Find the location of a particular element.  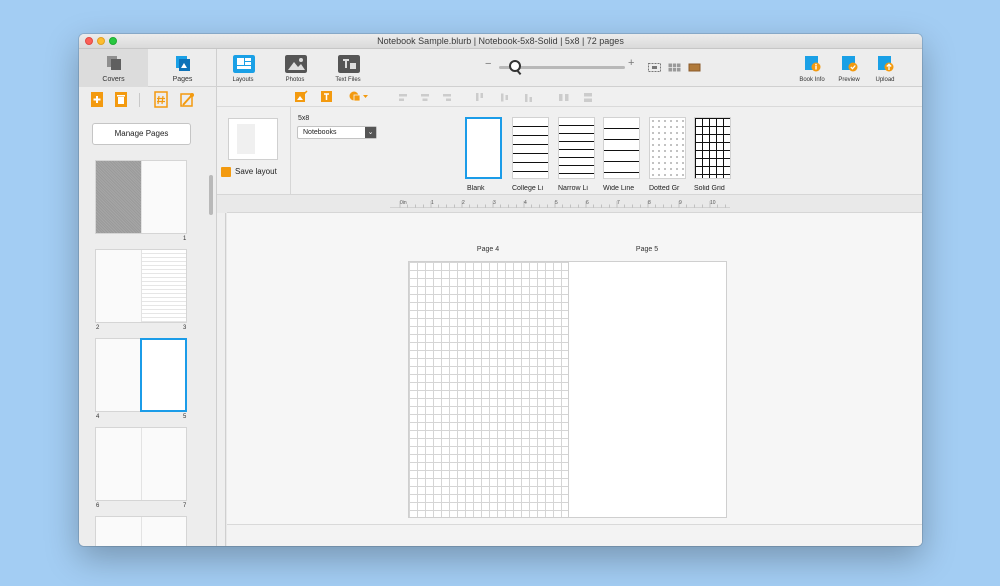

photos-icon is located at coordinates (296, 64).